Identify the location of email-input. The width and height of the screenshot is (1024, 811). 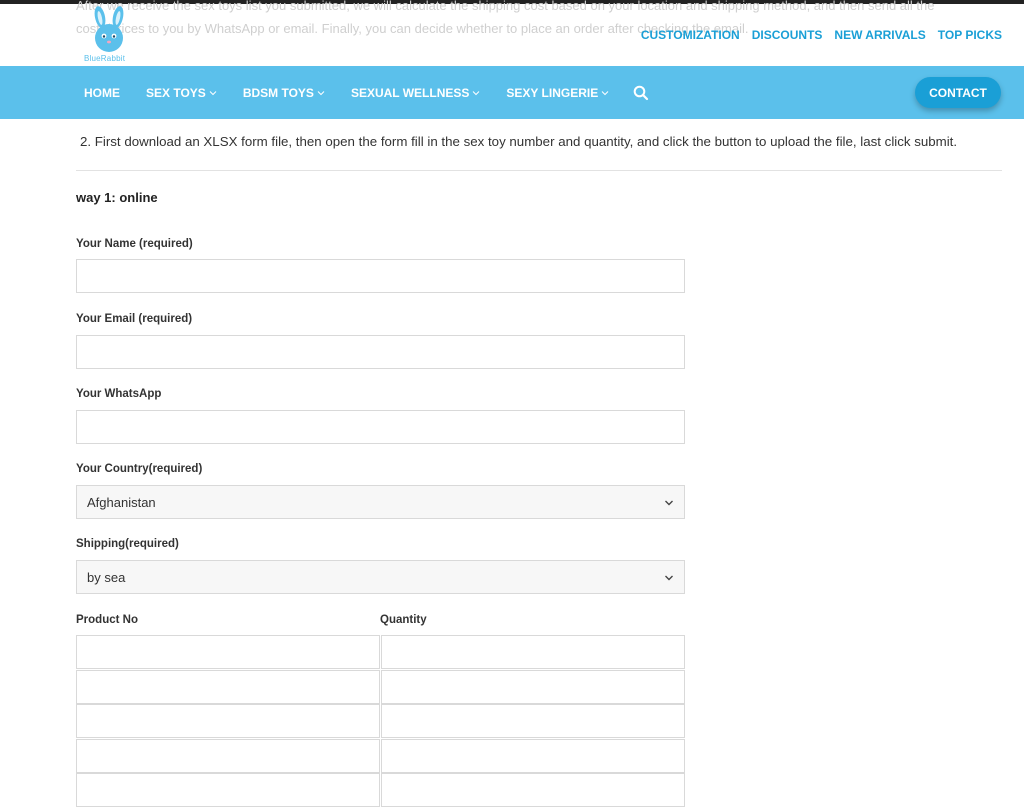
(380, 352).